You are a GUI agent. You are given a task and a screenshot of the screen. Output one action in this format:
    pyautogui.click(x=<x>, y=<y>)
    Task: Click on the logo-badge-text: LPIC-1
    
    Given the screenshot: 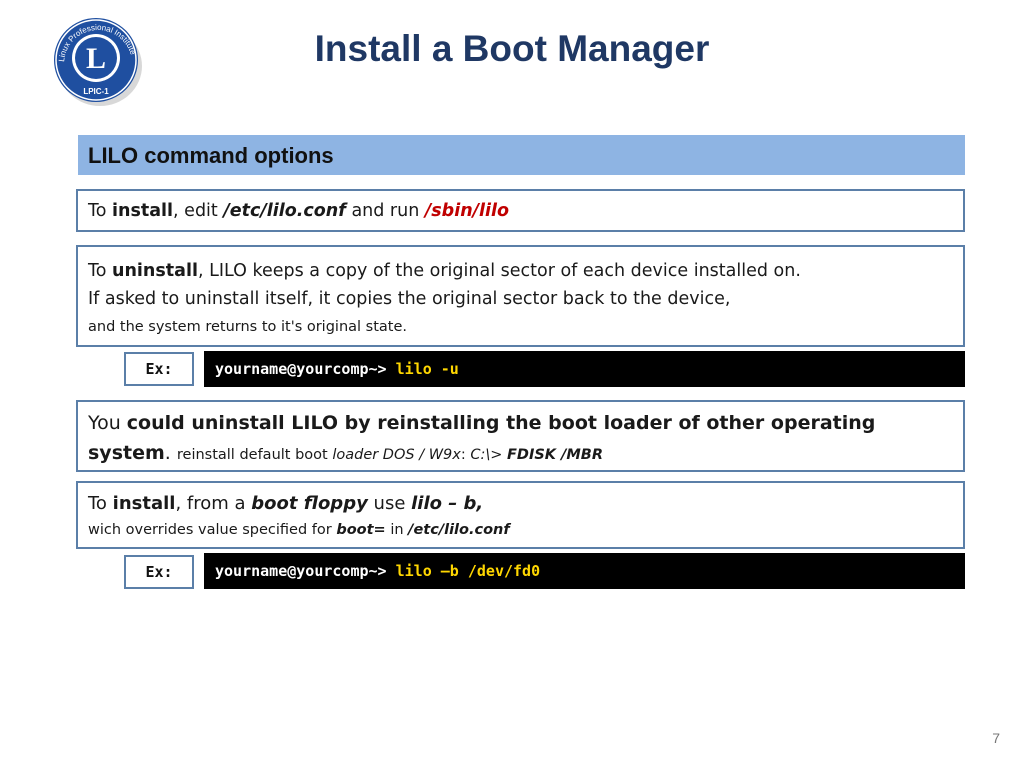 What is the action you would take?
    pyautogui.click(x=96, y=91)
    